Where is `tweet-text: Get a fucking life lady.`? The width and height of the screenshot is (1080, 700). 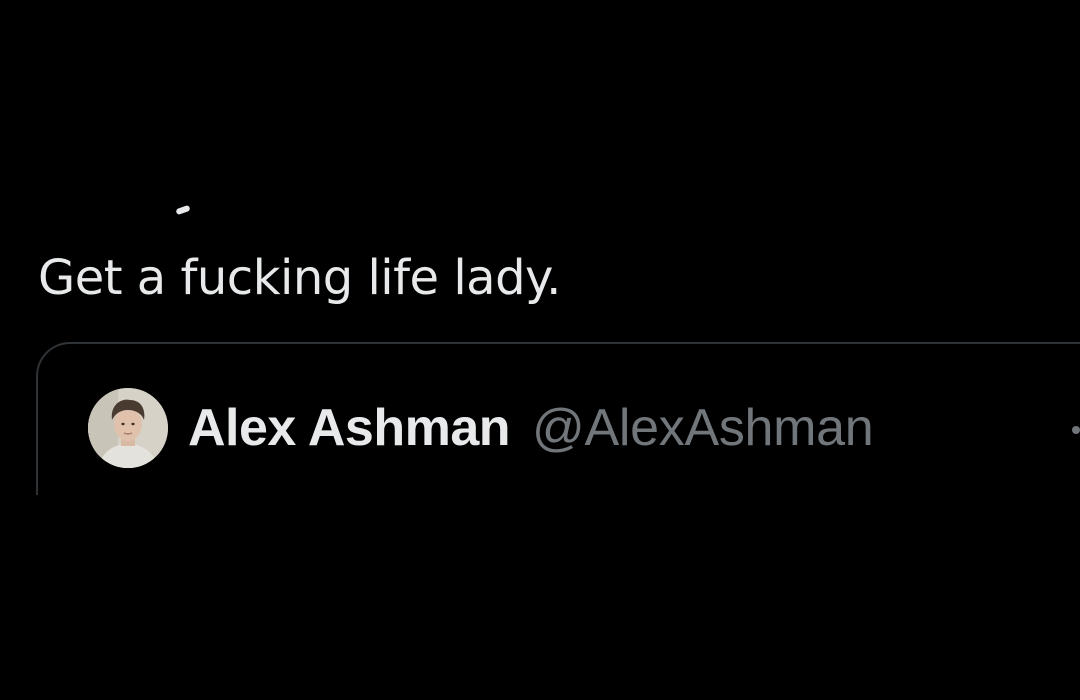
tweet-text: Get a fucking life lady. is located at coordinates (299, 278).